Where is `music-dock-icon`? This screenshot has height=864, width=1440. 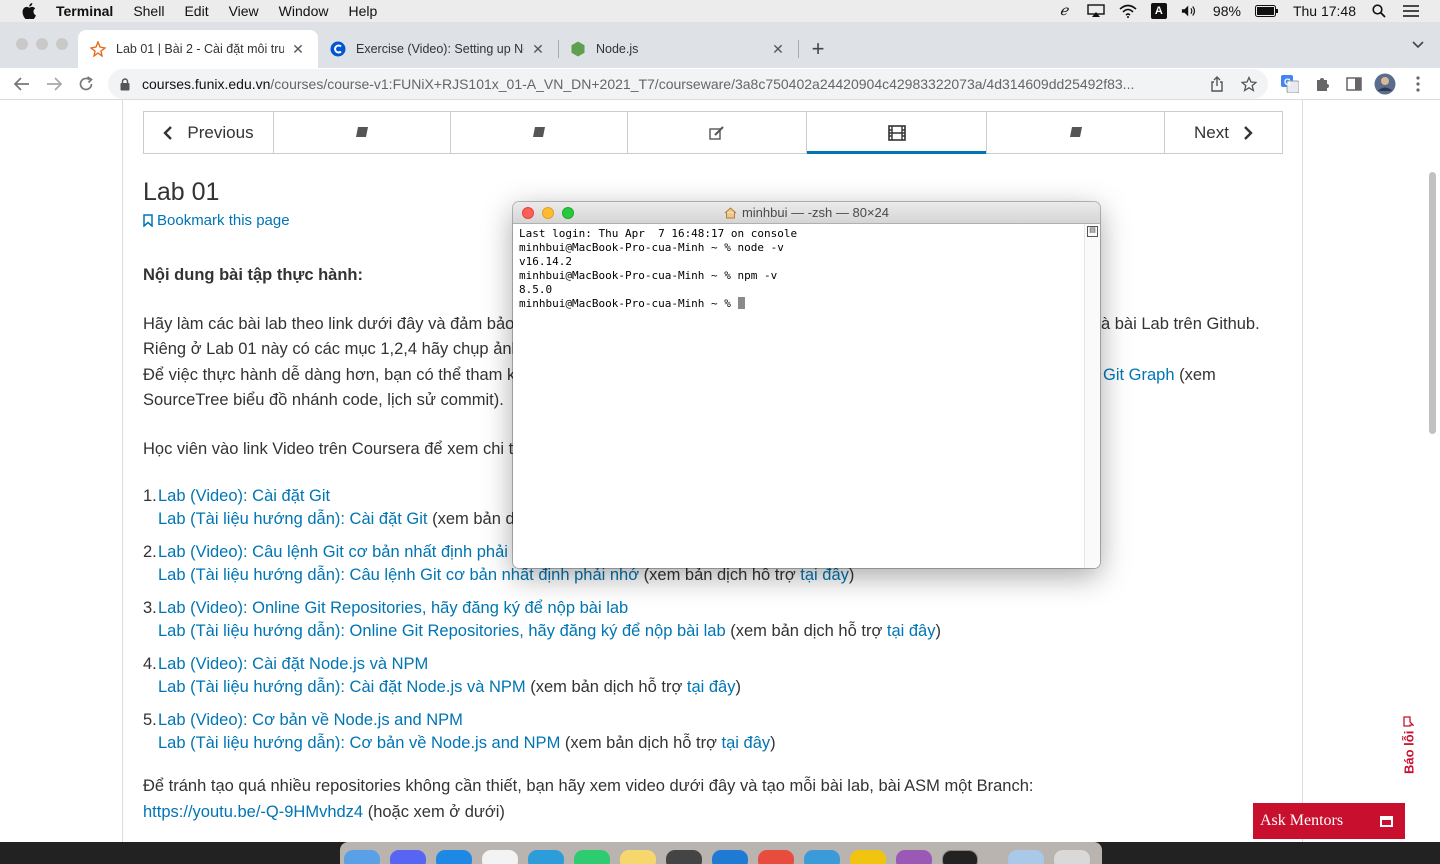 music-dock-icon is located at coordinates (500, 857).